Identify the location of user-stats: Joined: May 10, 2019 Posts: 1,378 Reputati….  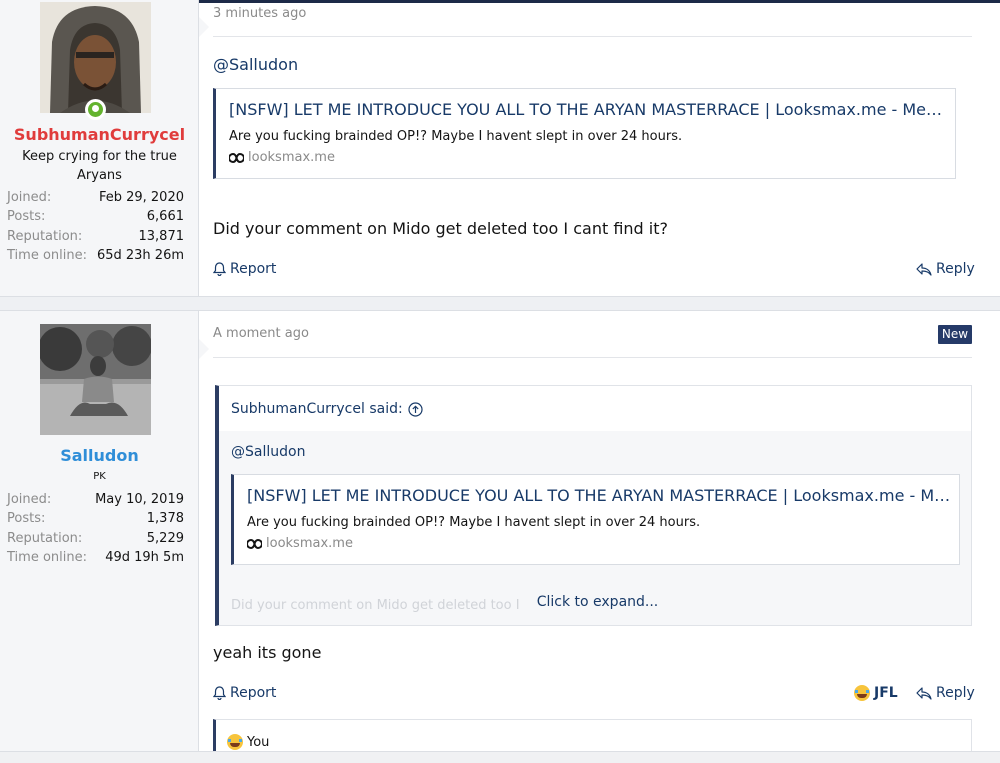
(95, 528).